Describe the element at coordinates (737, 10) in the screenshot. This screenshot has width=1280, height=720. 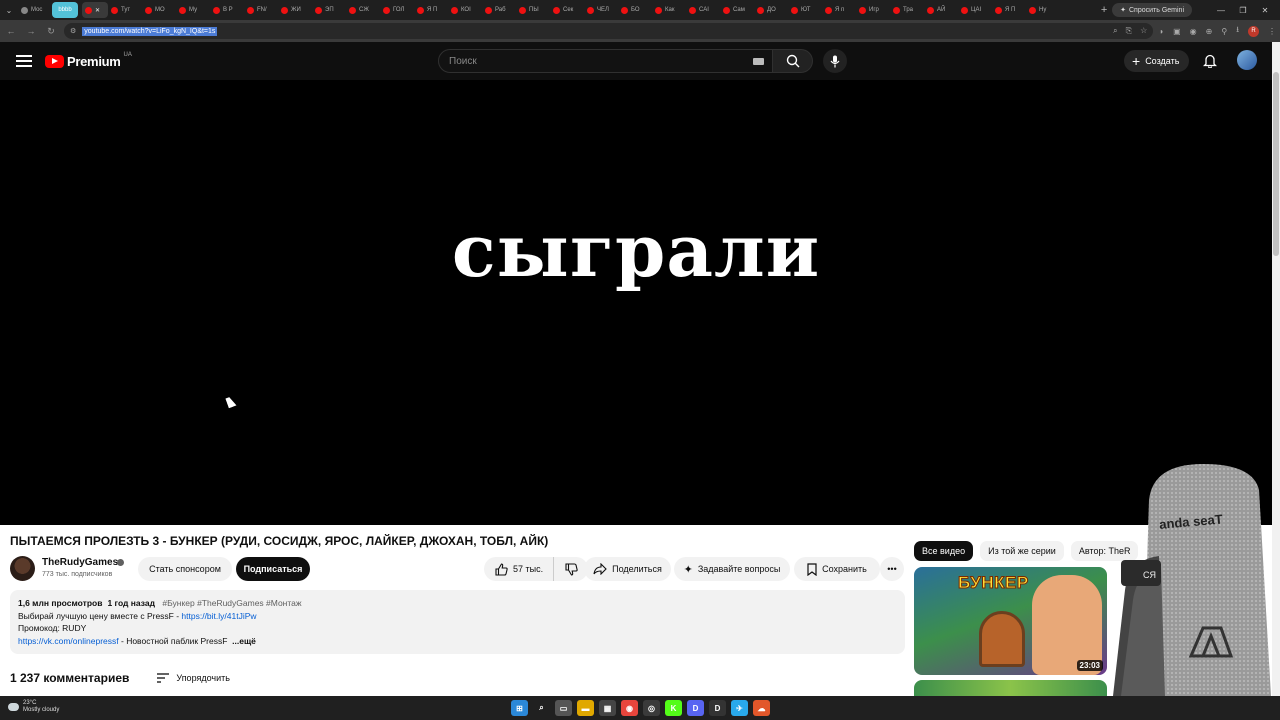
I see `browser-tab: Сам` at that location.